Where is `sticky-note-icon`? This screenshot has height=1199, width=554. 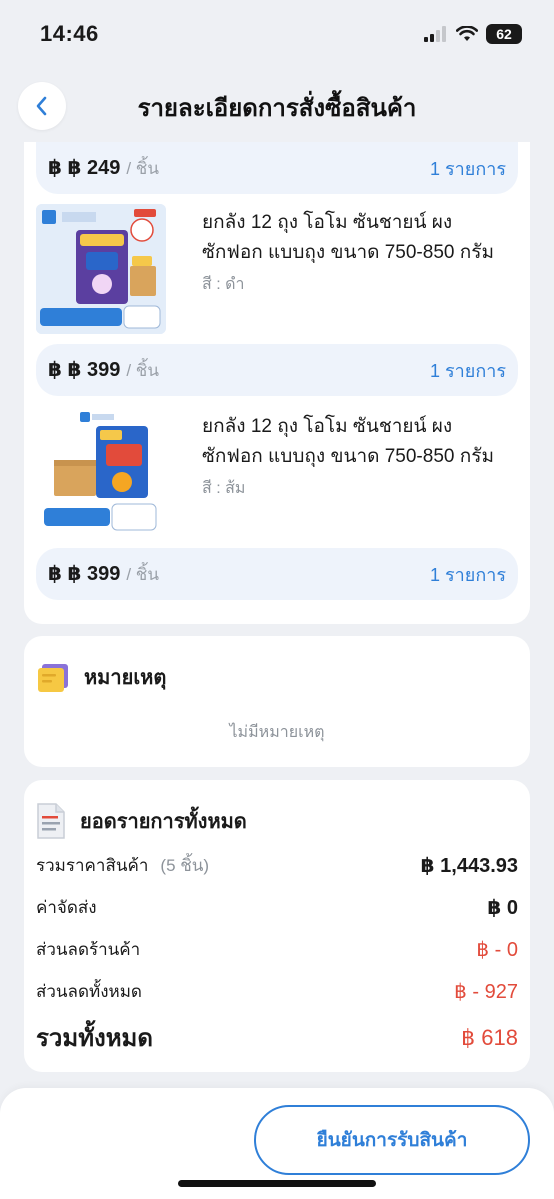 sticky-note-icon is located at coordinates (53, 678).